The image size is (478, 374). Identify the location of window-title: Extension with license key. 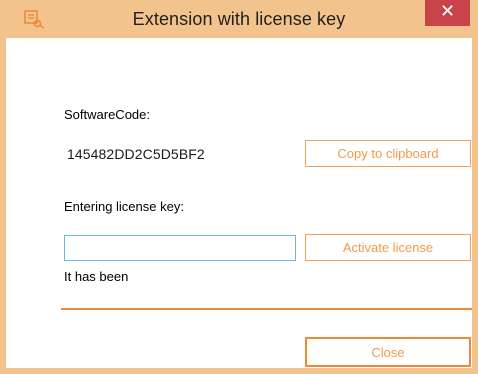
(239, 19).